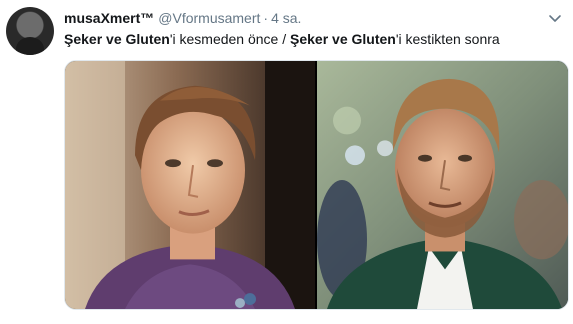 Image resolution: width=573 pixels, height=324 pixels. I want to click on tweet-text-bold-1: Şeker ve Gluten, so click(117, 39).